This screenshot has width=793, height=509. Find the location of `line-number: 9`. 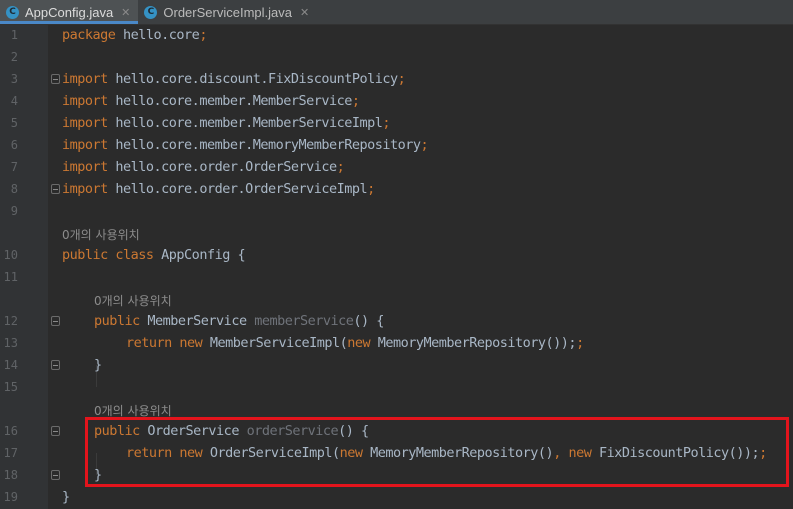

line-number: 9 is located at coordinates (14, 211).